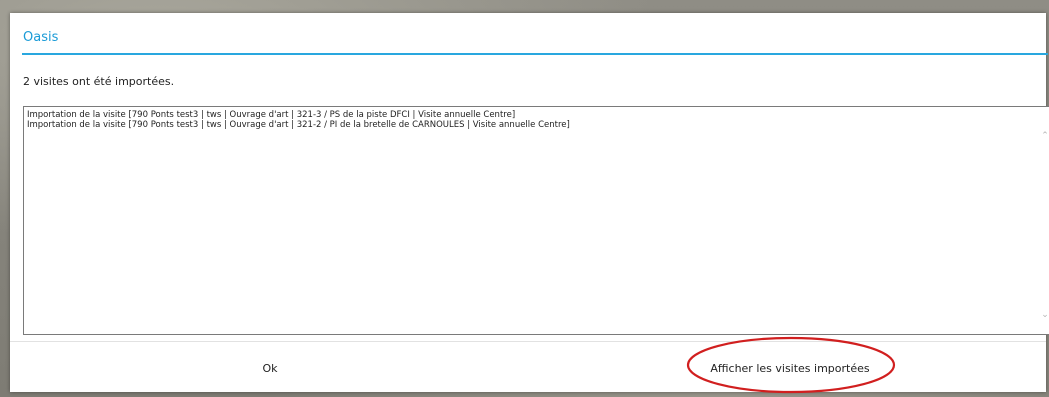 This screenshot has height=397, width=1049. Describe the element at coordinates (41, 37) in the screenshot. I see `dialog-title: Oasis` at that location.